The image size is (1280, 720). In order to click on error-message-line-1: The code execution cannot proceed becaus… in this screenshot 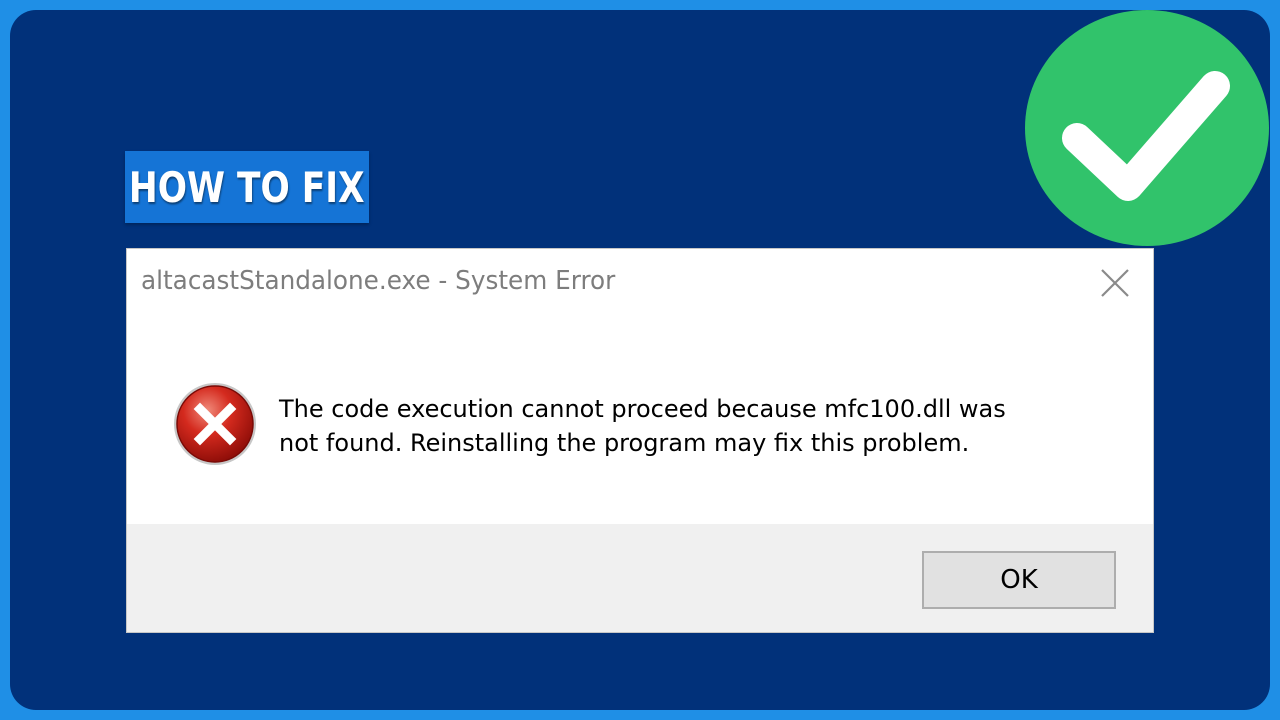, I will do `click(642, 409)`.